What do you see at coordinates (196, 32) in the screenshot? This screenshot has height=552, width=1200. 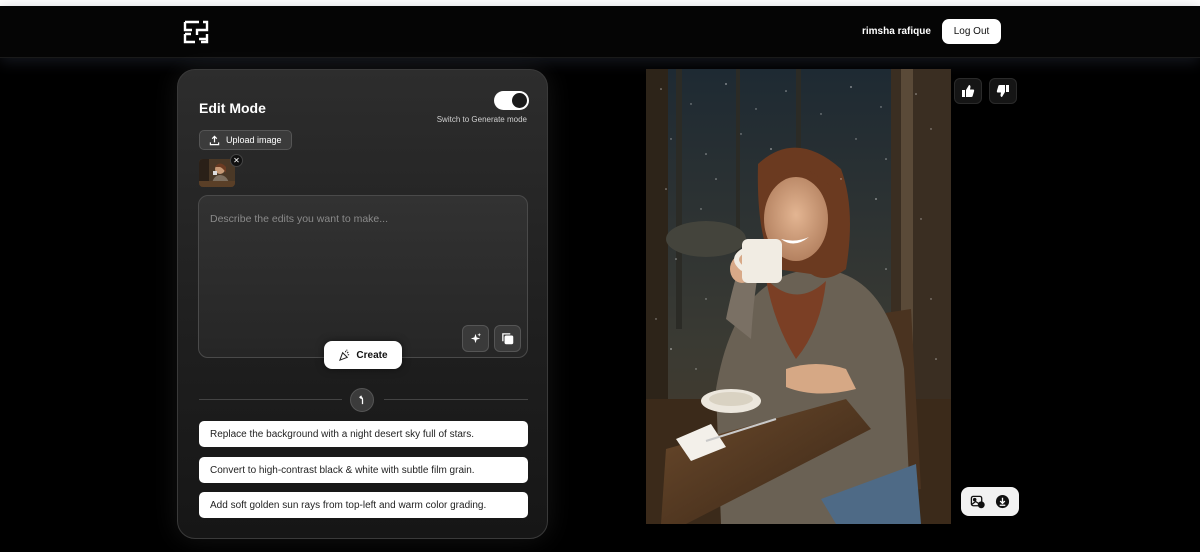 I see `brand-logo-icon` at bounding box center [196, 32].